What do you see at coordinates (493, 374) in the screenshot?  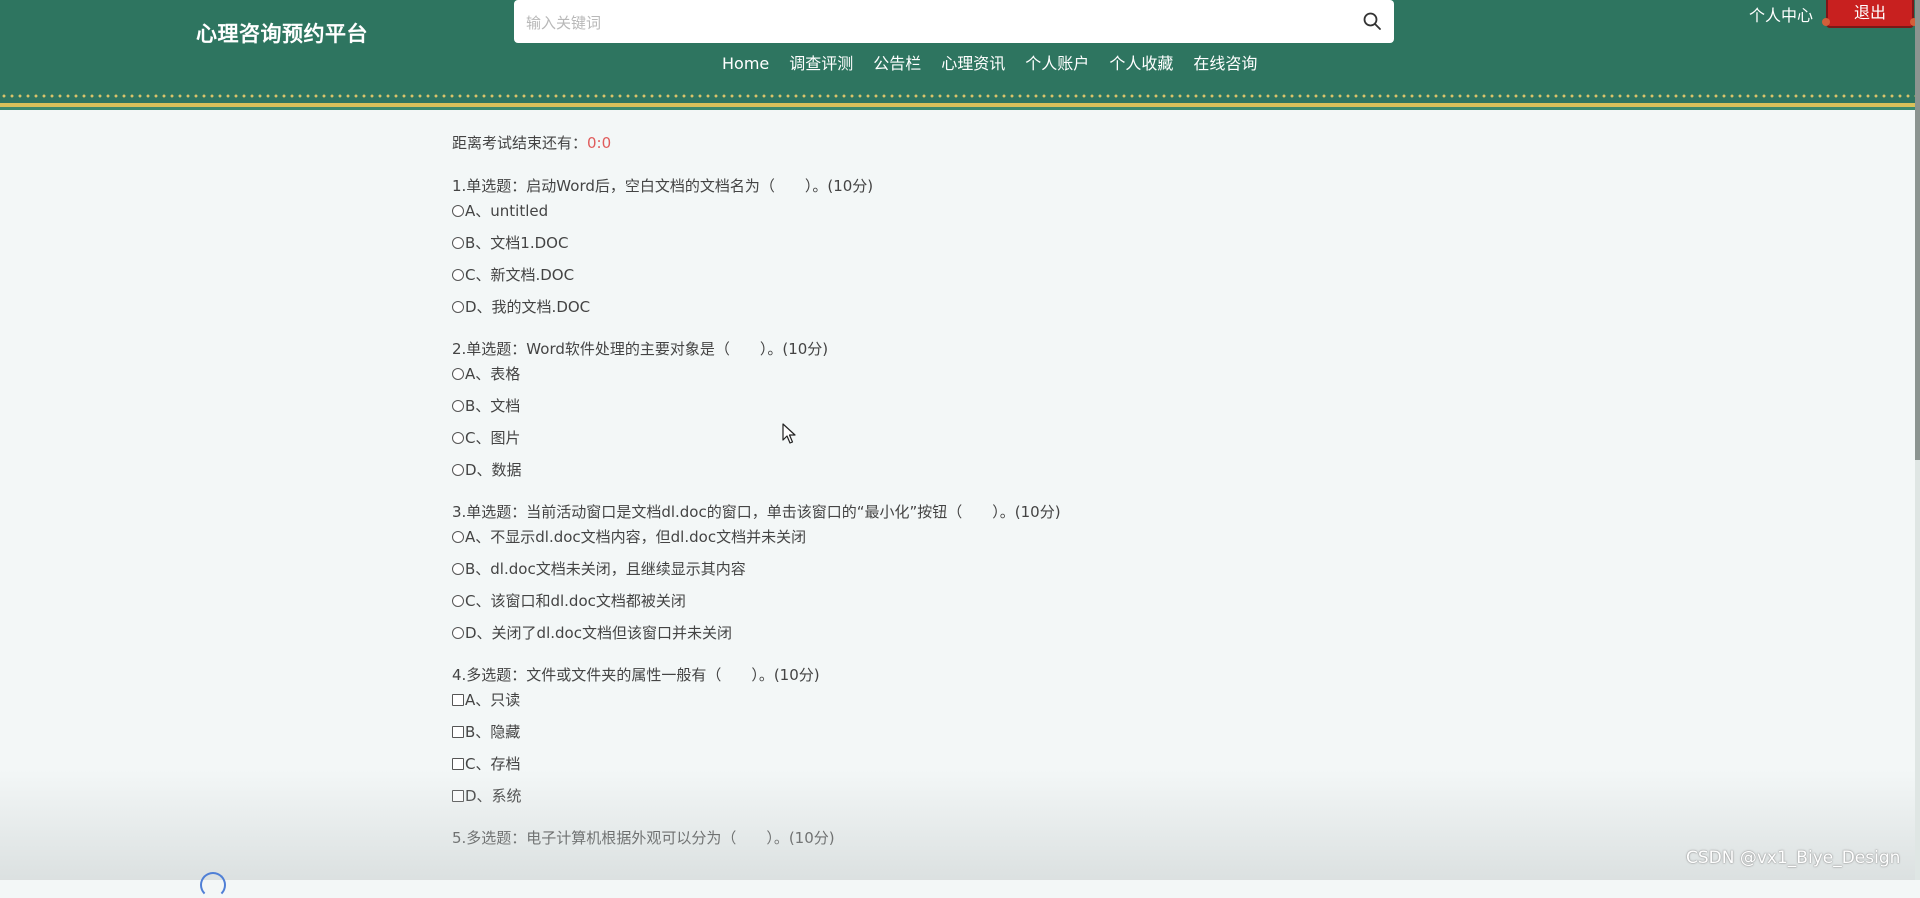 I see `option-label: A、表格` at bounding box center [493, 374].